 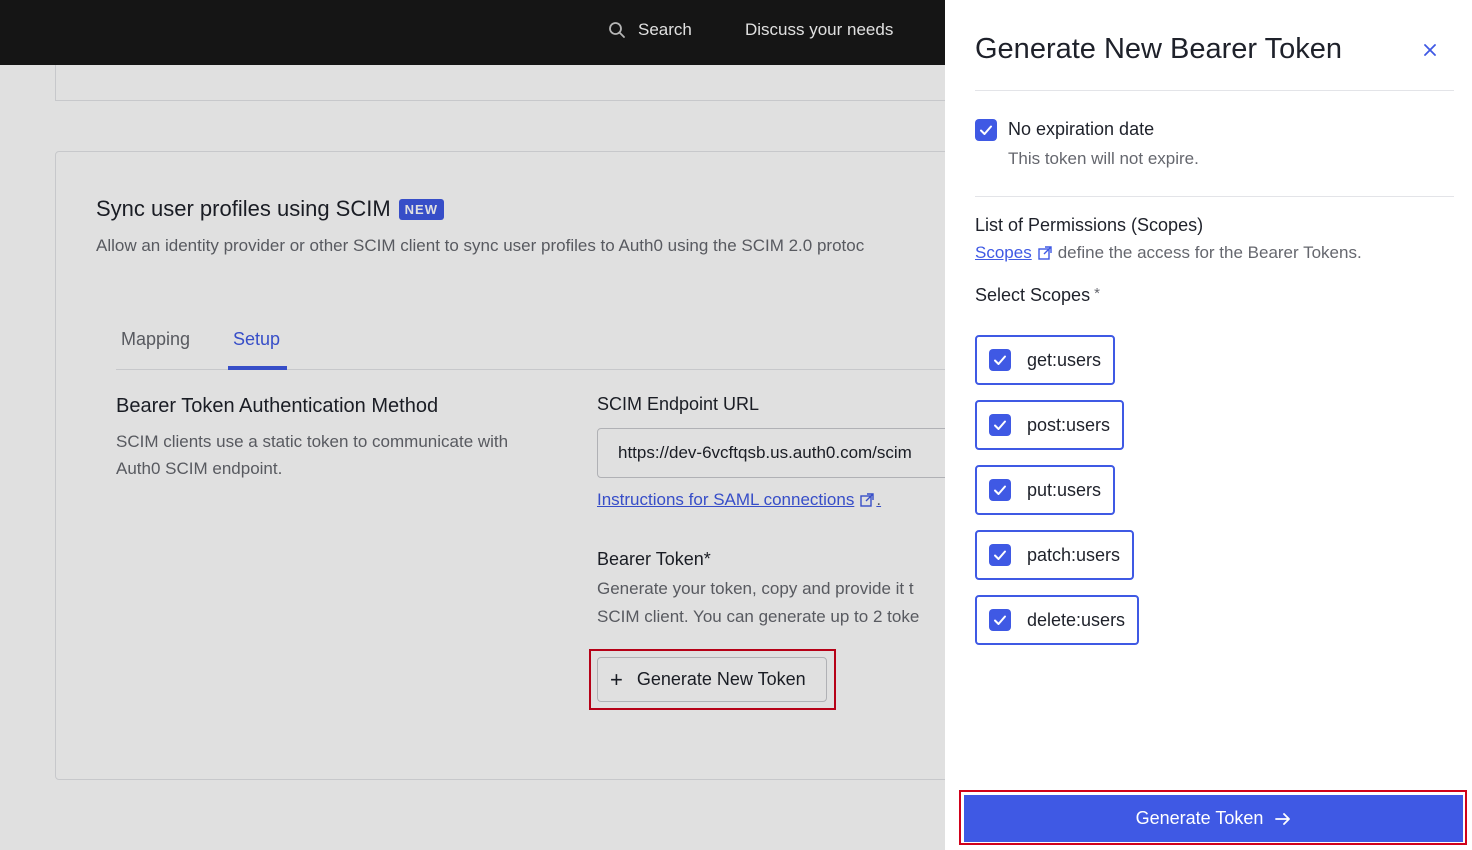 What do you see at coordinates (1097, 293) in the screenshot?
I see `required-mark: *` at bounding box center [1097, 293].